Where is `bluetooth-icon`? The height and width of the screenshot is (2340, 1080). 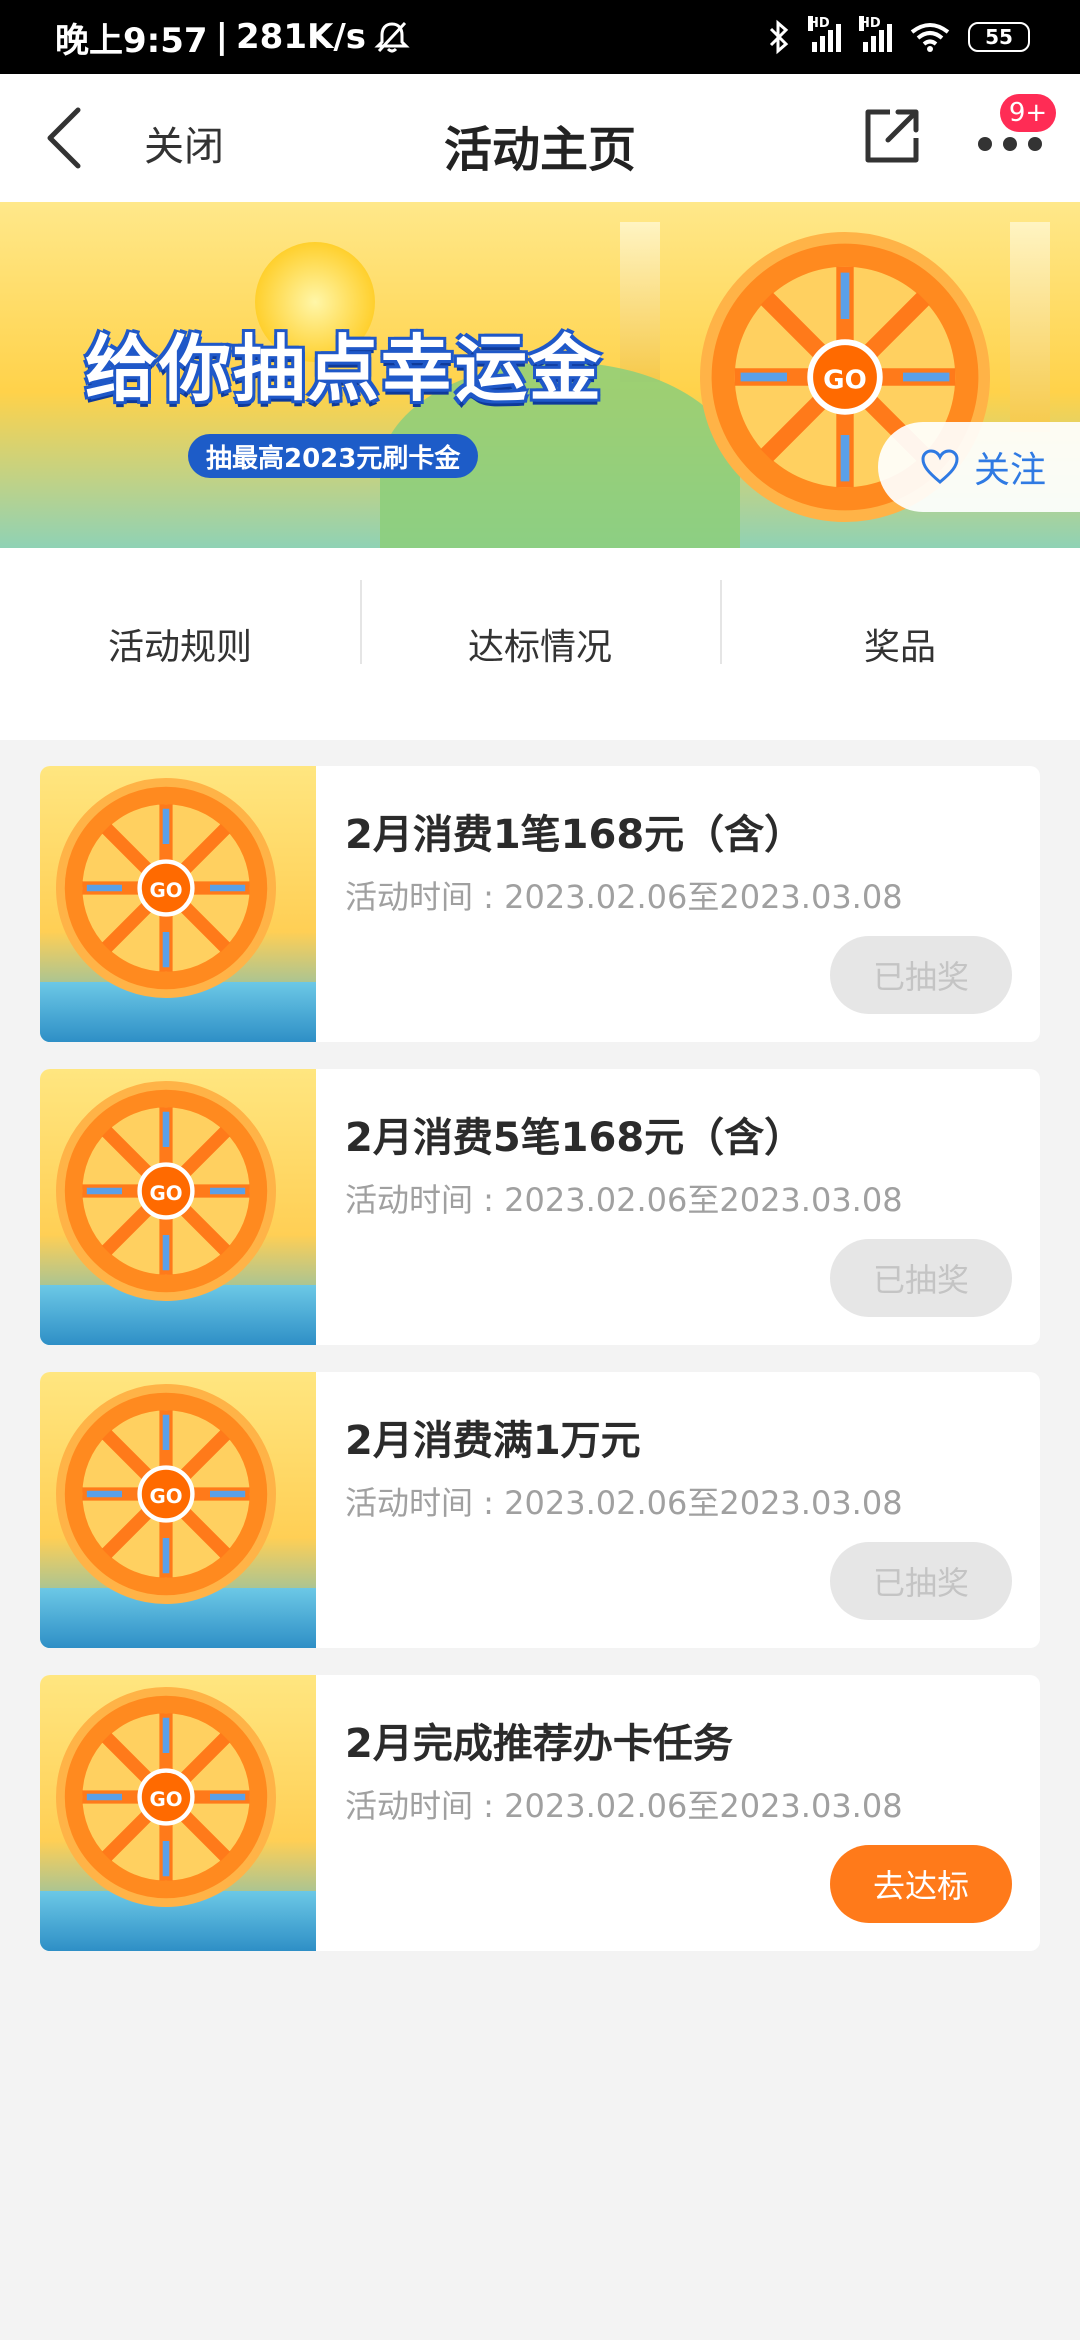 bluetooth-icon is located at coordinates (779, 37).